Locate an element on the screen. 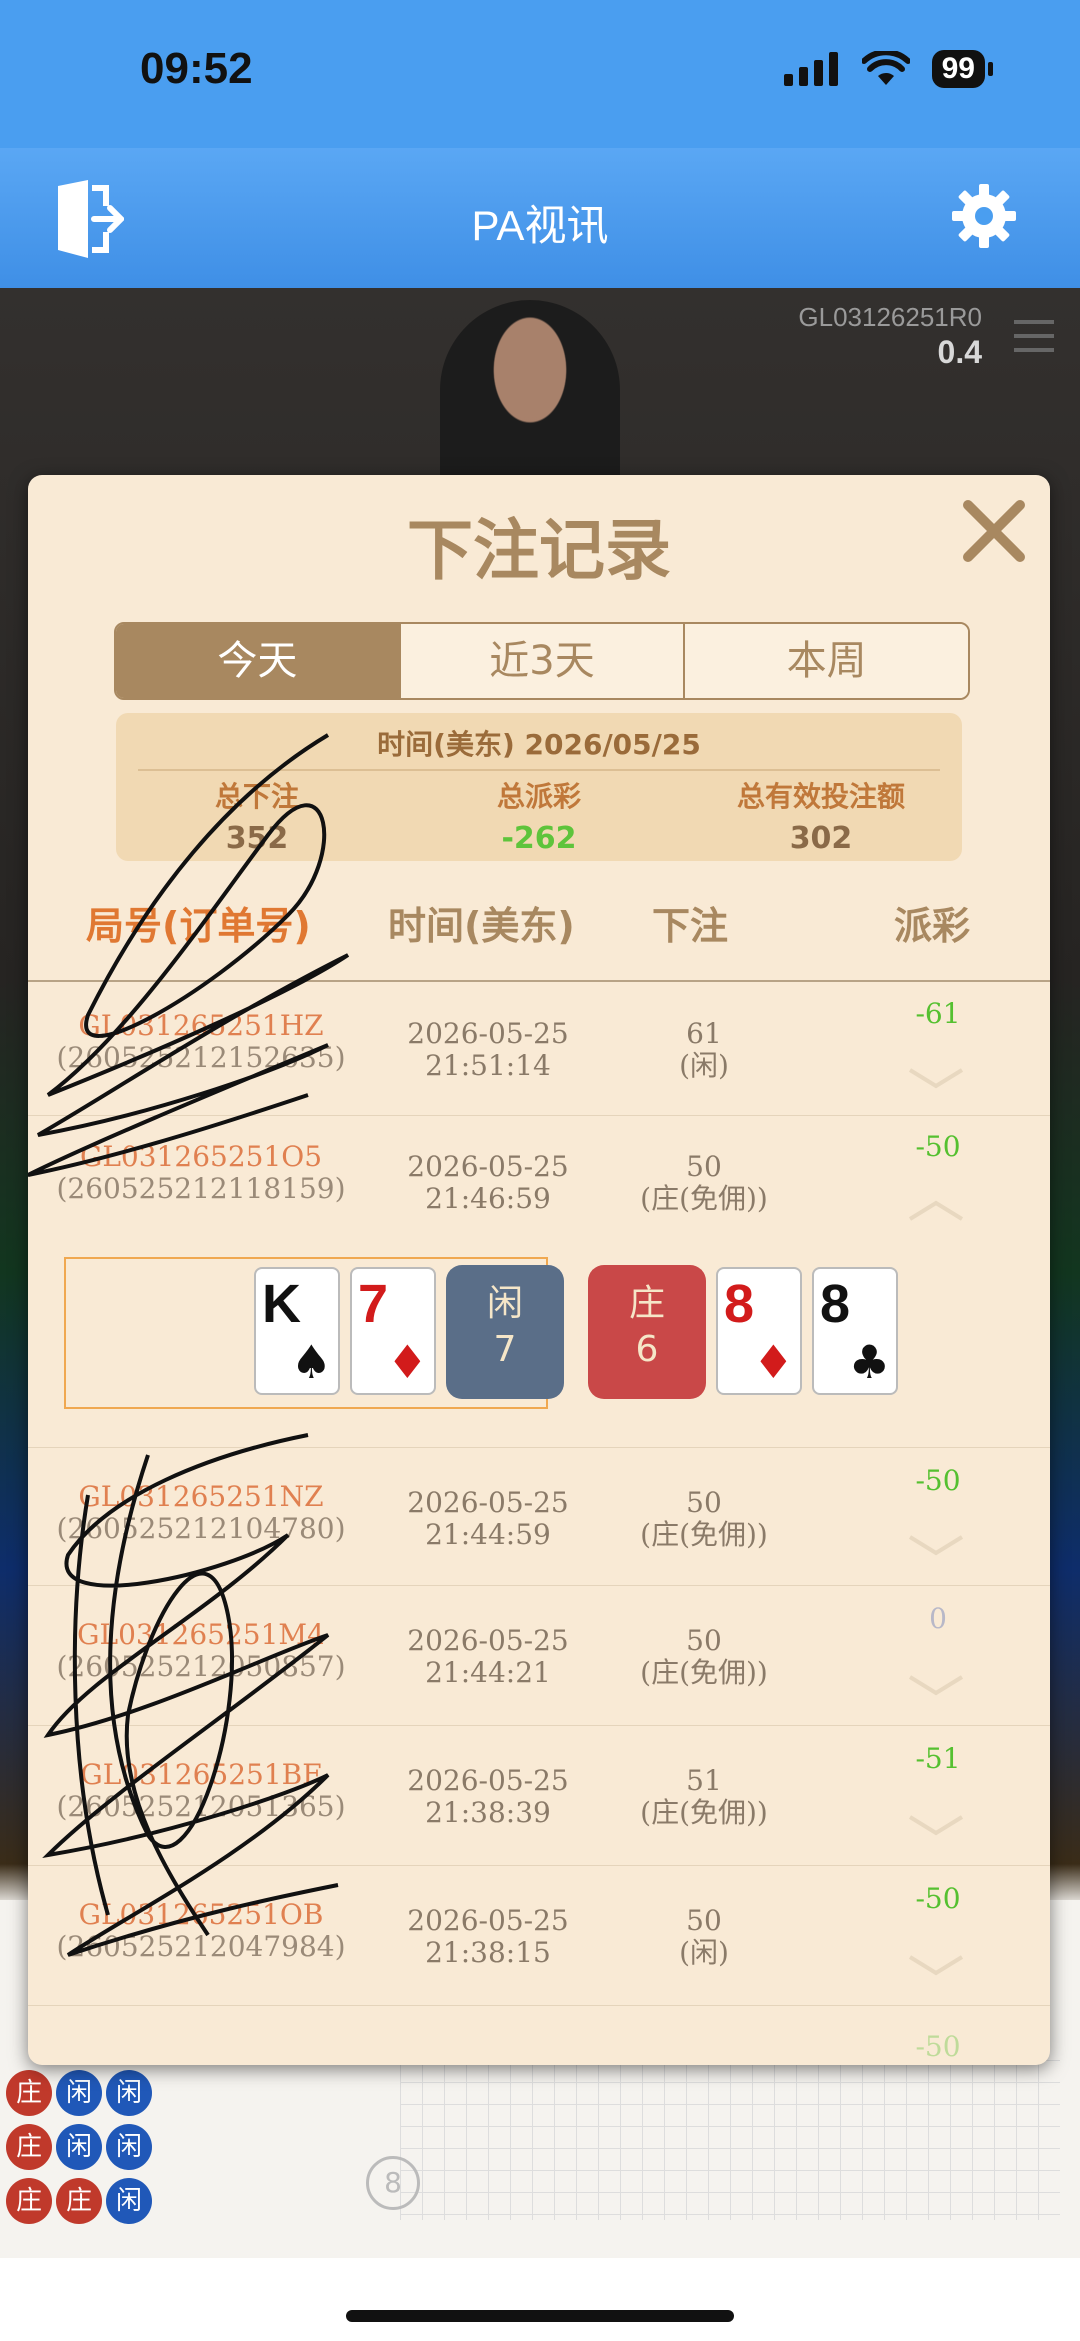  chevron-up-icon is located at coordinates (936, 1211).